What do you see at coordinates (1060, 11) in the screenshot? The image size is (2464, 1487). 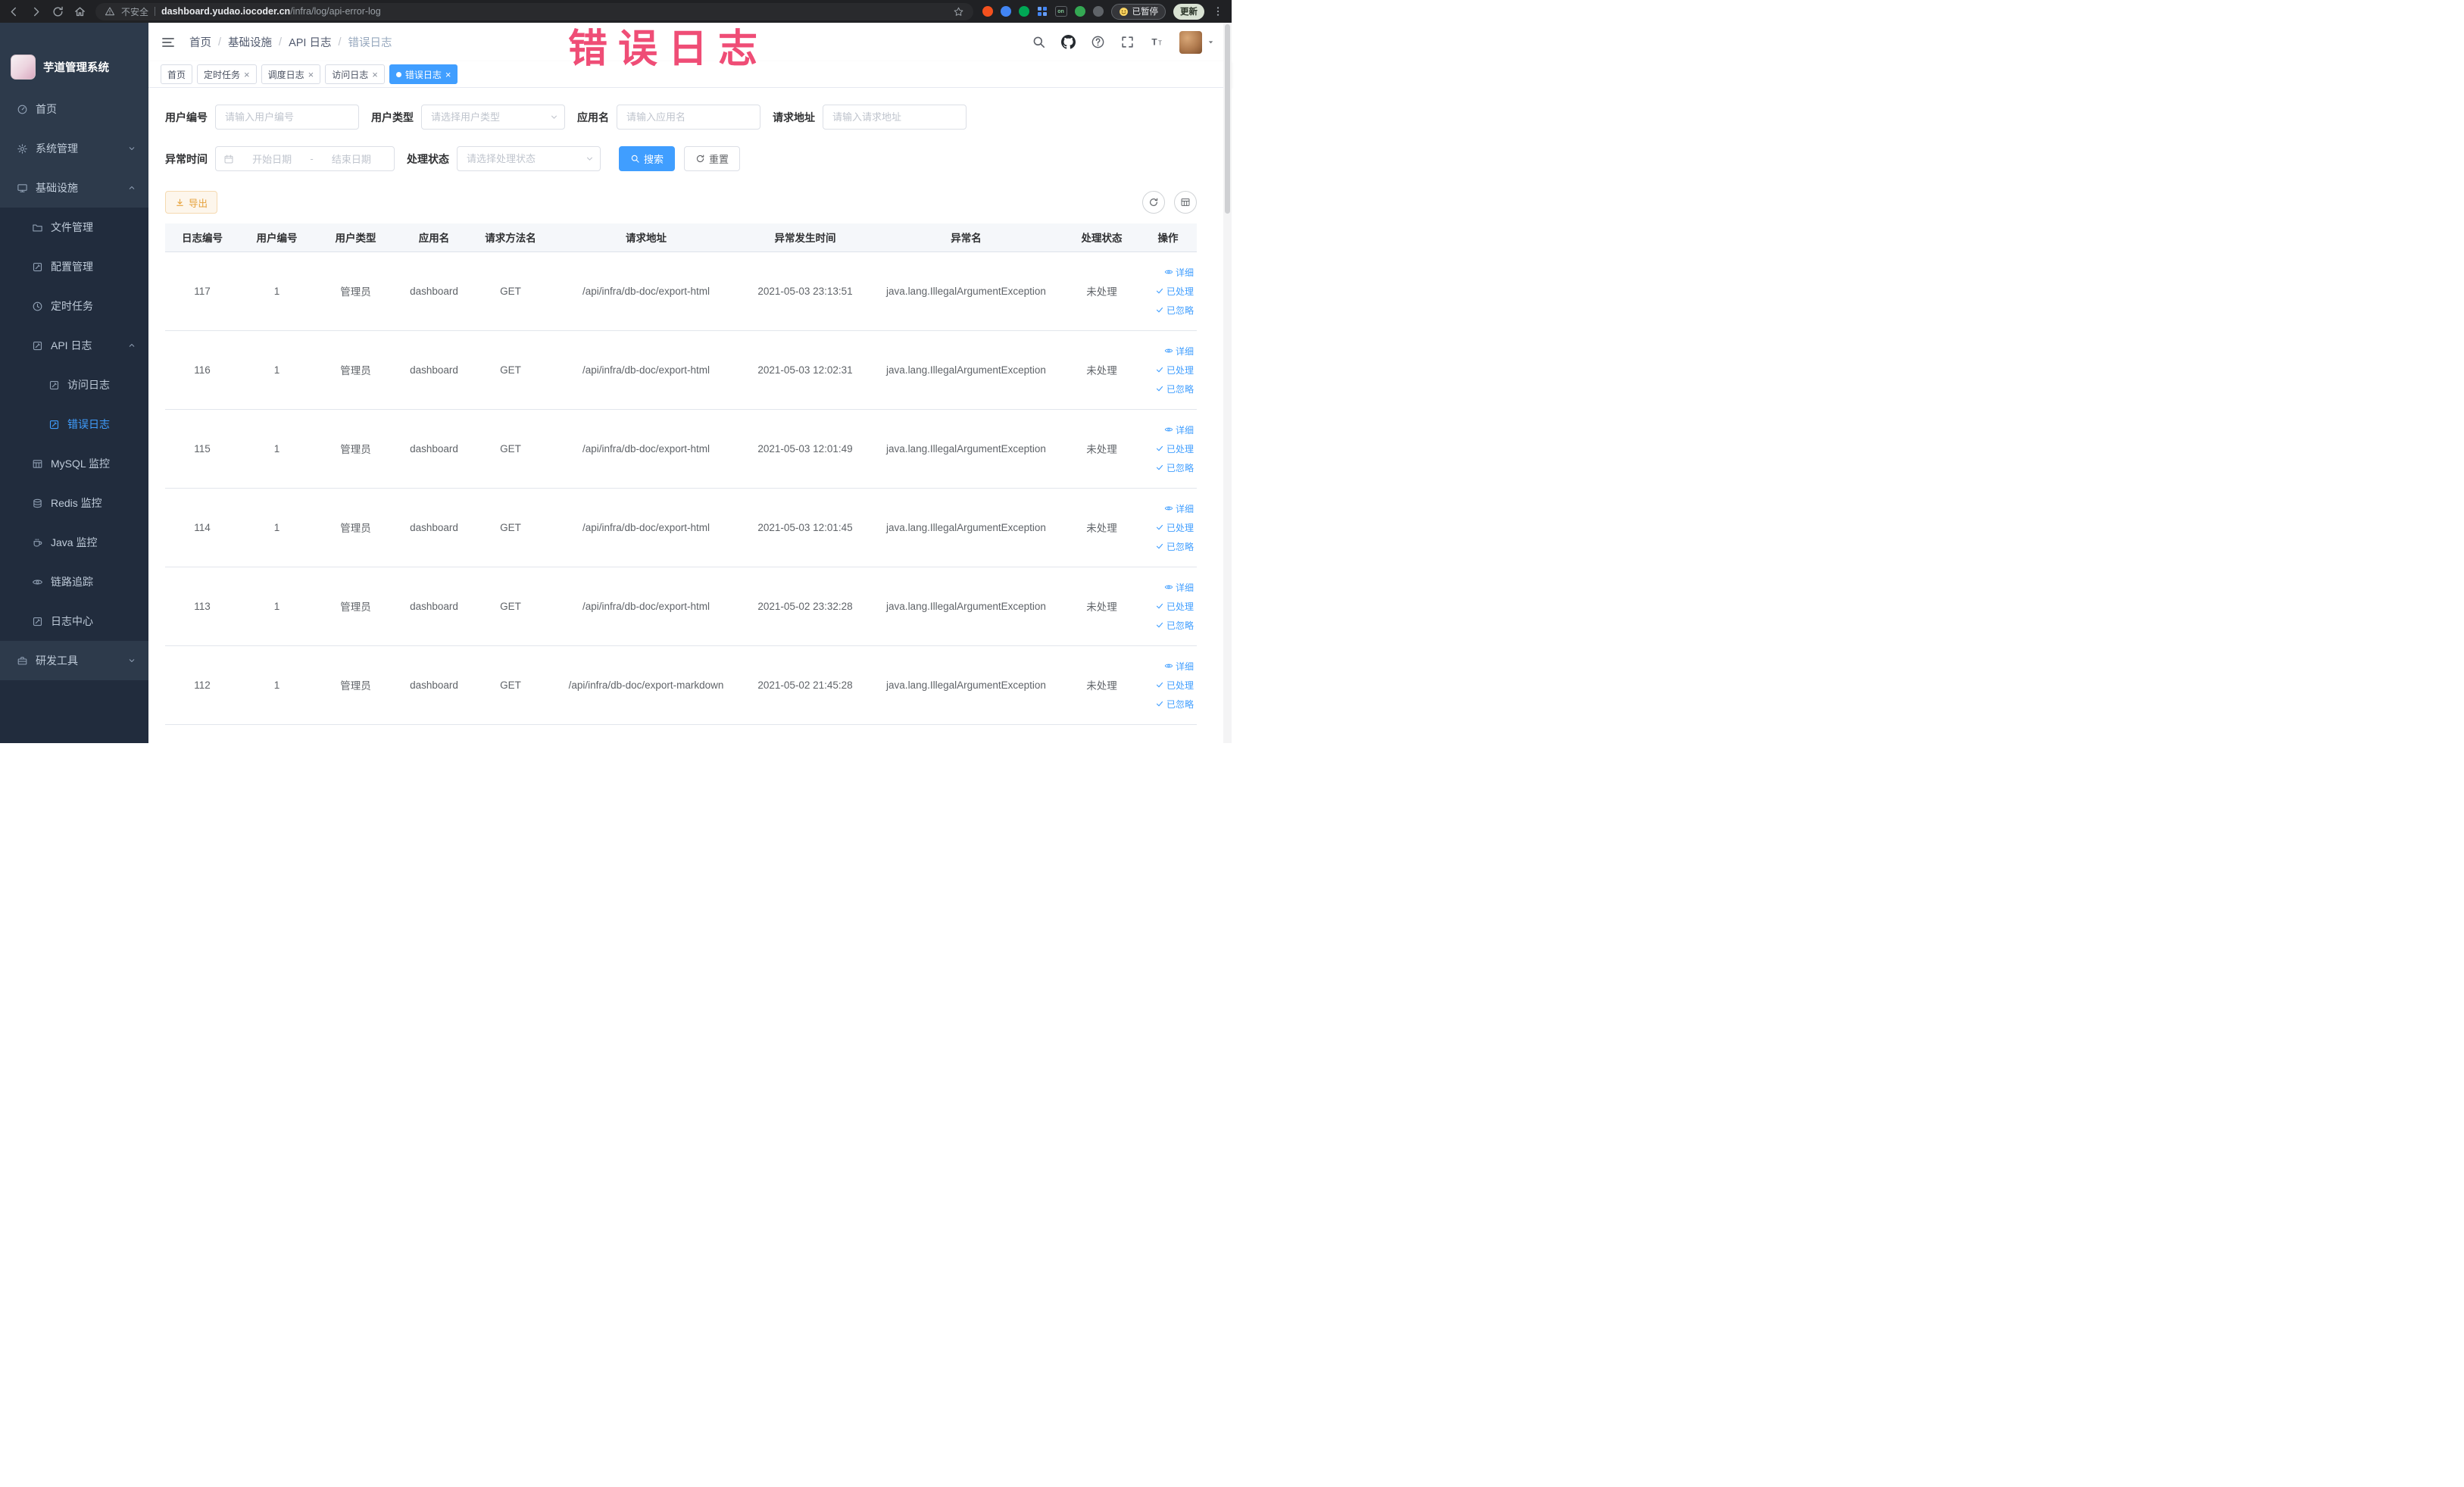 I see `extension-icon-on-badge: on` at bounding box center [1060, 11].